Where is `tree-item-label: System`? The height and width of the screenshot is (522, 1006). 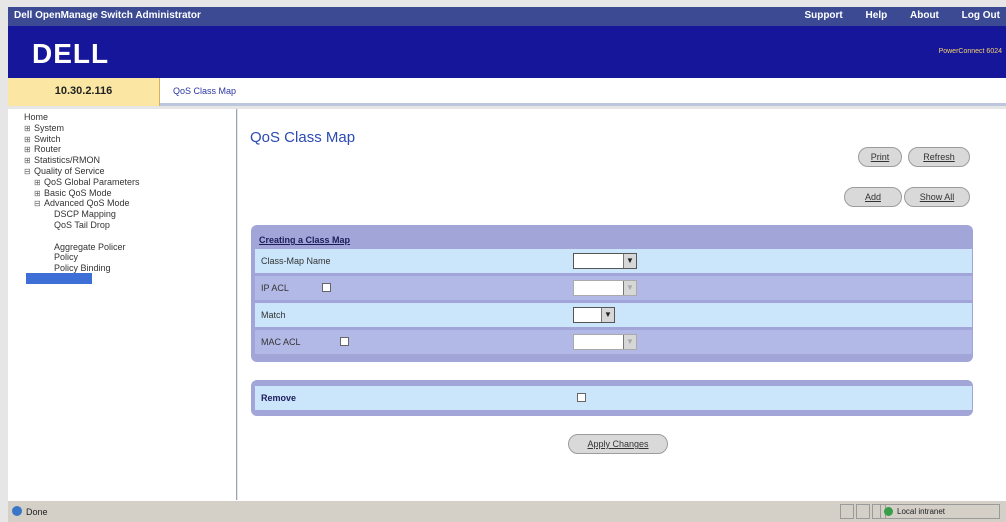
tree-item-label: System is located at coordinates (49, 127).